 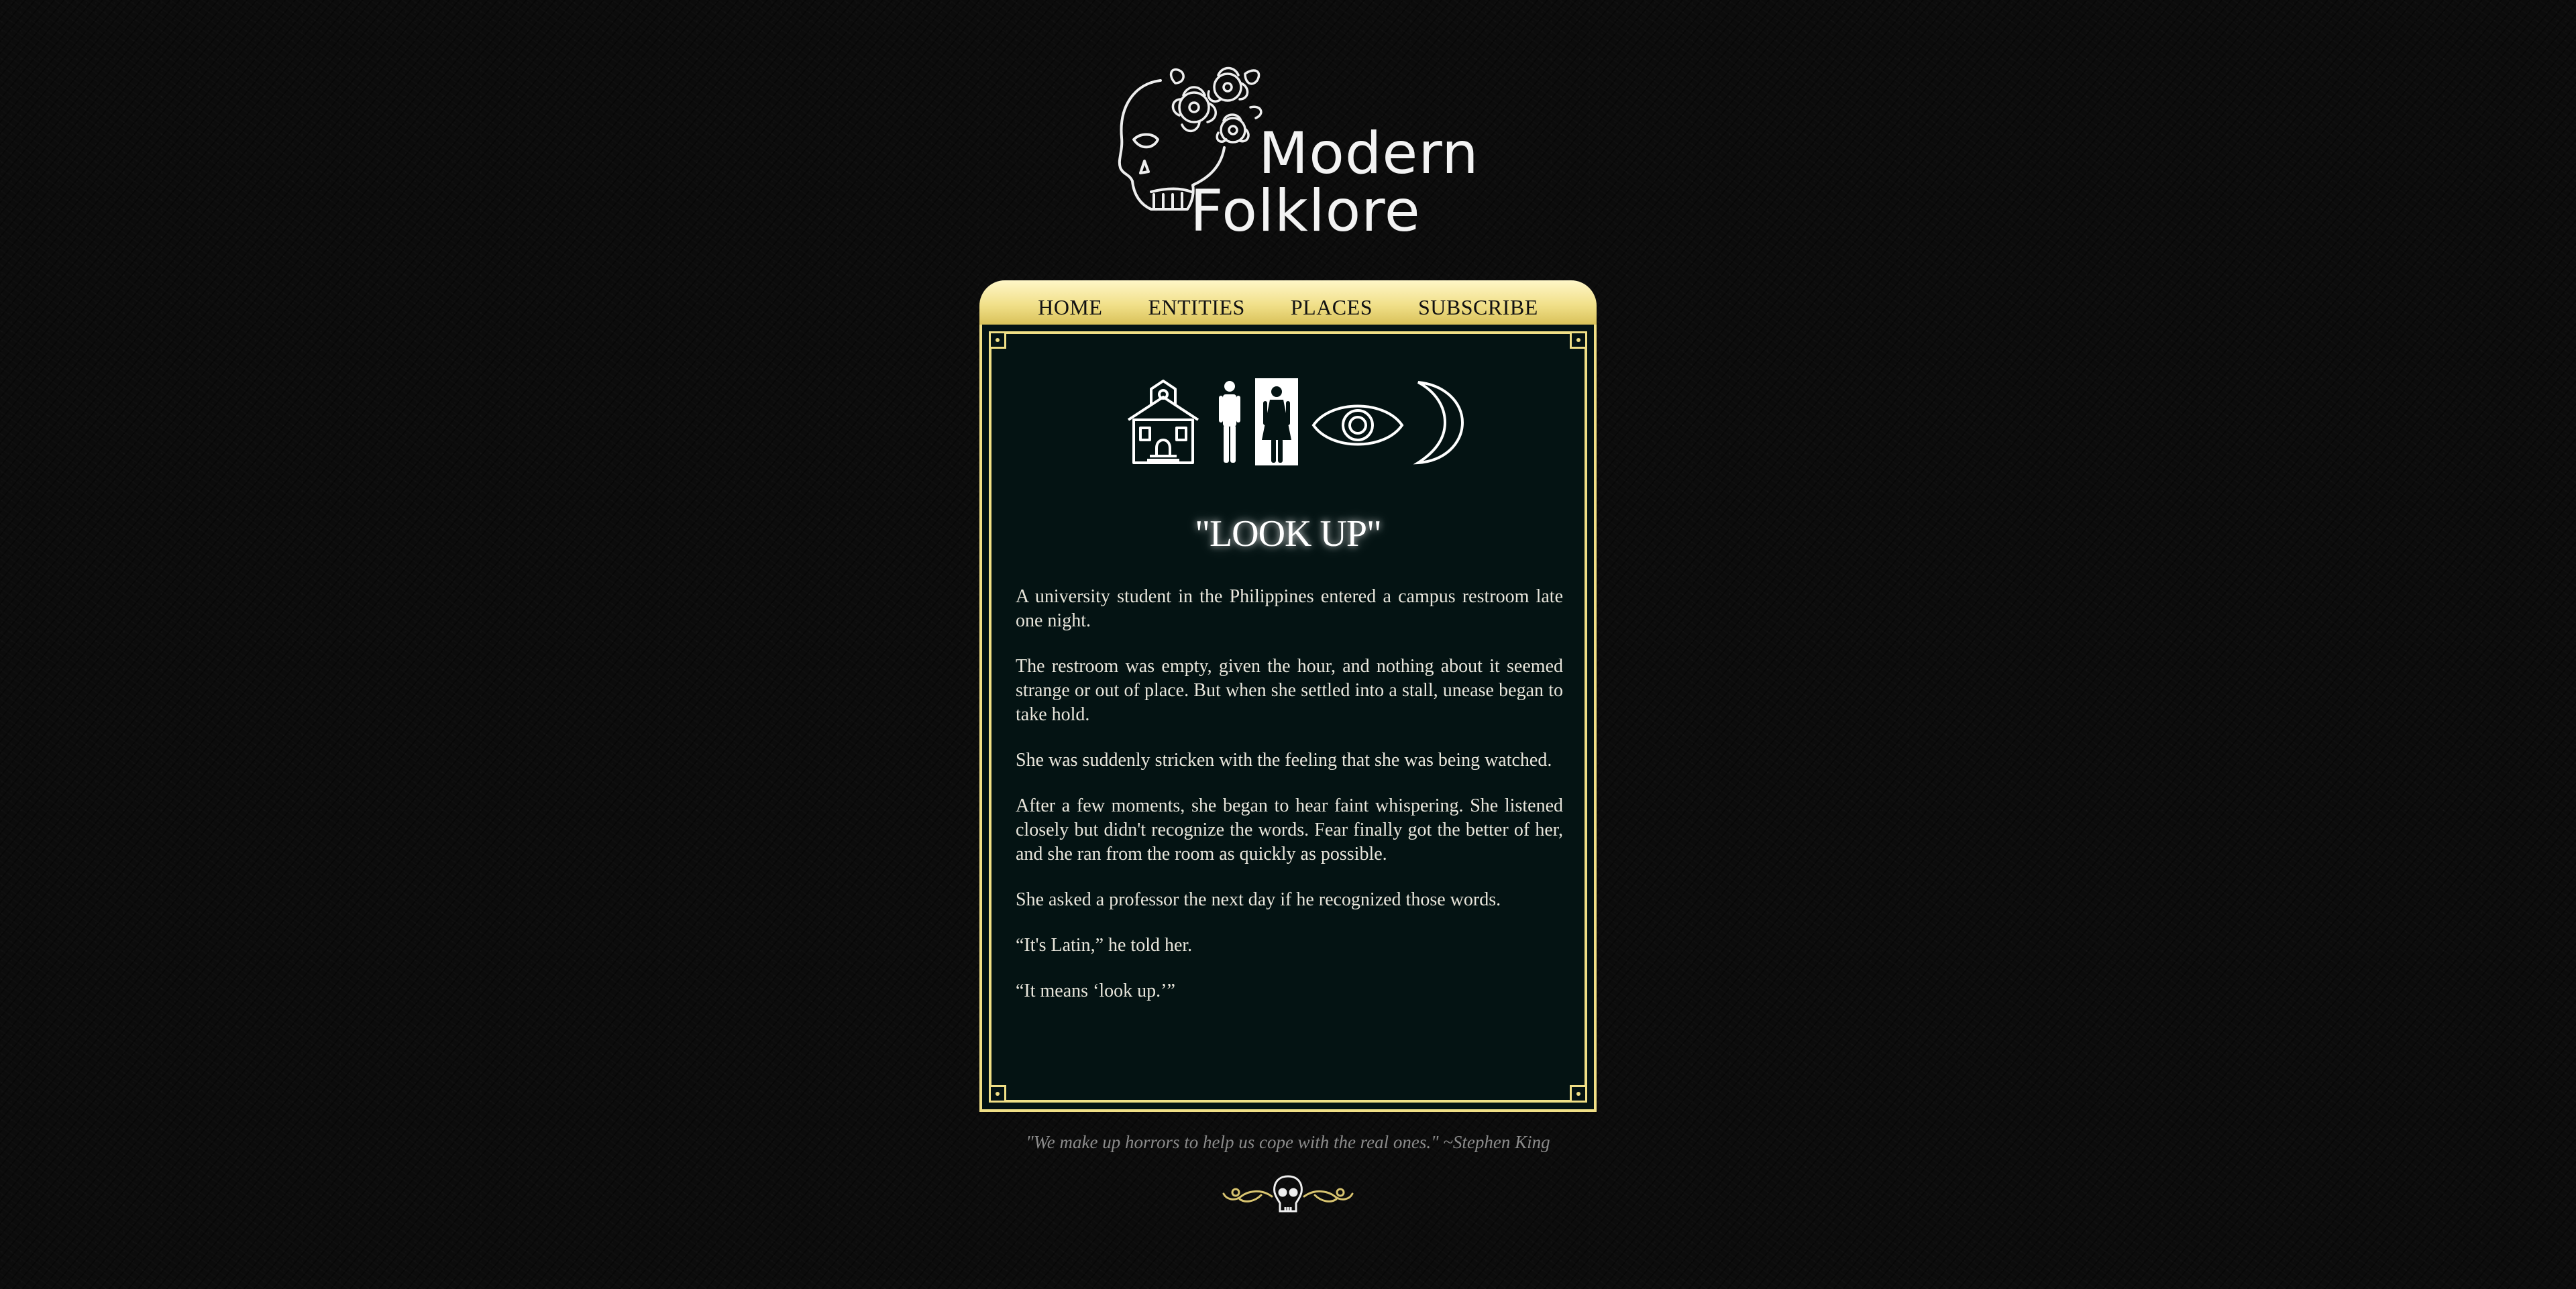 What do you see at coordinates (1163, 422) in the screenshot?
I see `schoolhouse-icon` at bounding box center [1163, 422].